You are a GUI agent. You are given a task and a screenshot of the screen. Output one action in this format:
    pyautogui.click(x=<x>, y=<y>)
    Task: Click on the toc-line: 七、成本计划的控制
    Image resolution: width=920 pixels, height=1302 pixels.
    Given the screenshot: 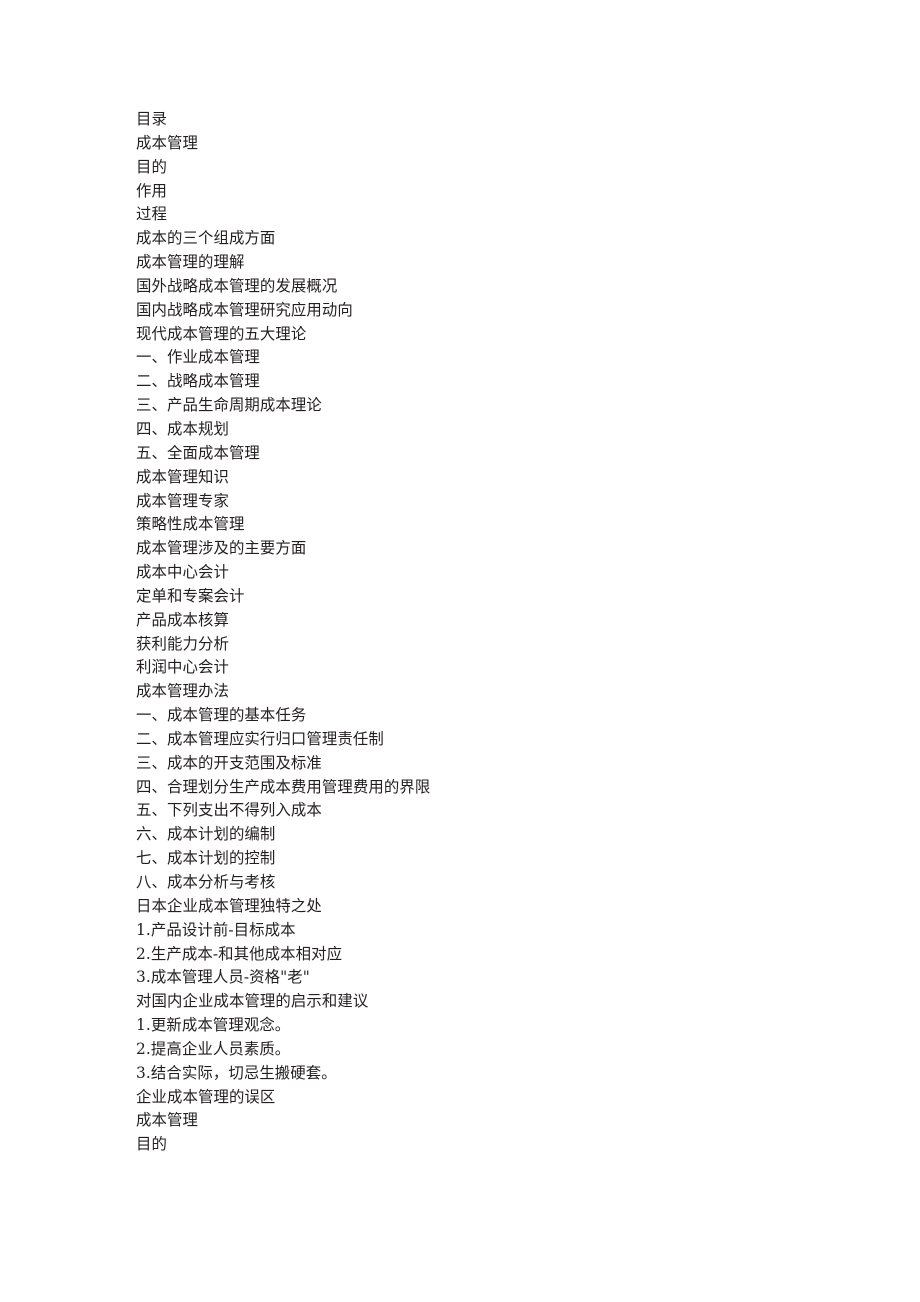 What is the action you would take?
    pyautogui.click(x=206, y=858)
    